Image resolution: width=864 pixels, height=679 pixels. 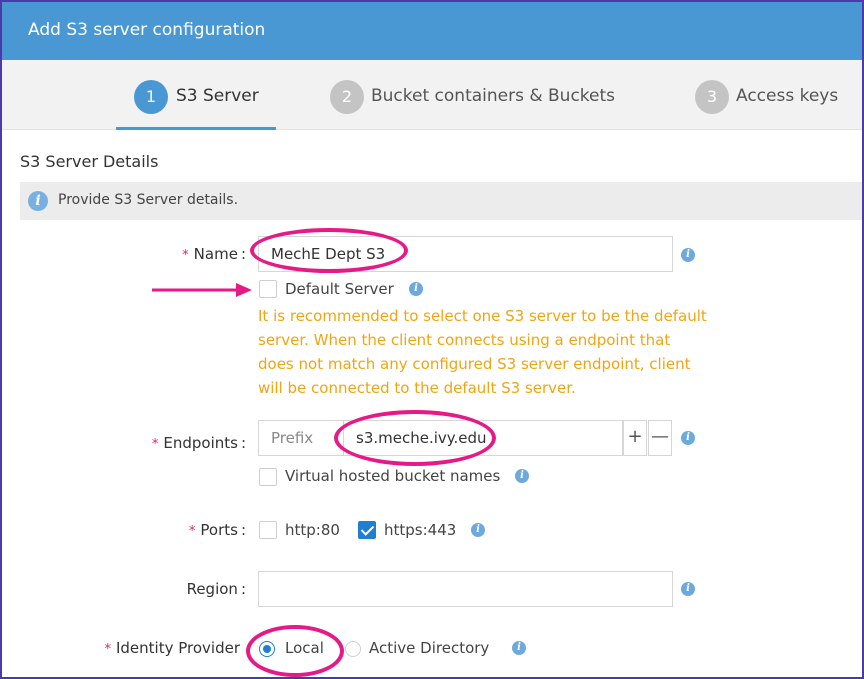 I want to click on region-label: Region:, so click(x=216, y=589).